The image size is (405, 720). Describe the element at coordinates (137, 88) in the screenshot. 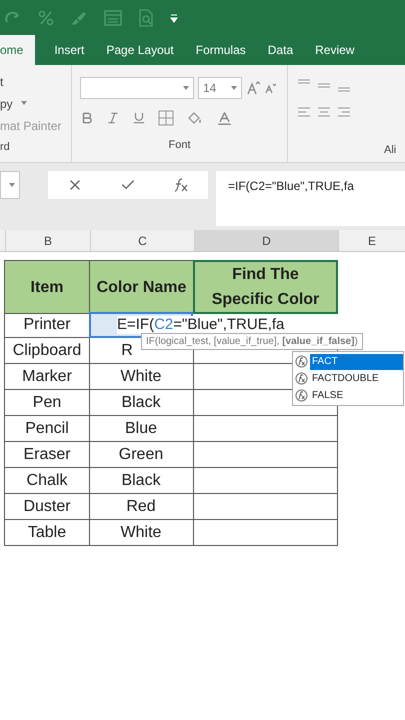

I see `font-name-field` at that location.